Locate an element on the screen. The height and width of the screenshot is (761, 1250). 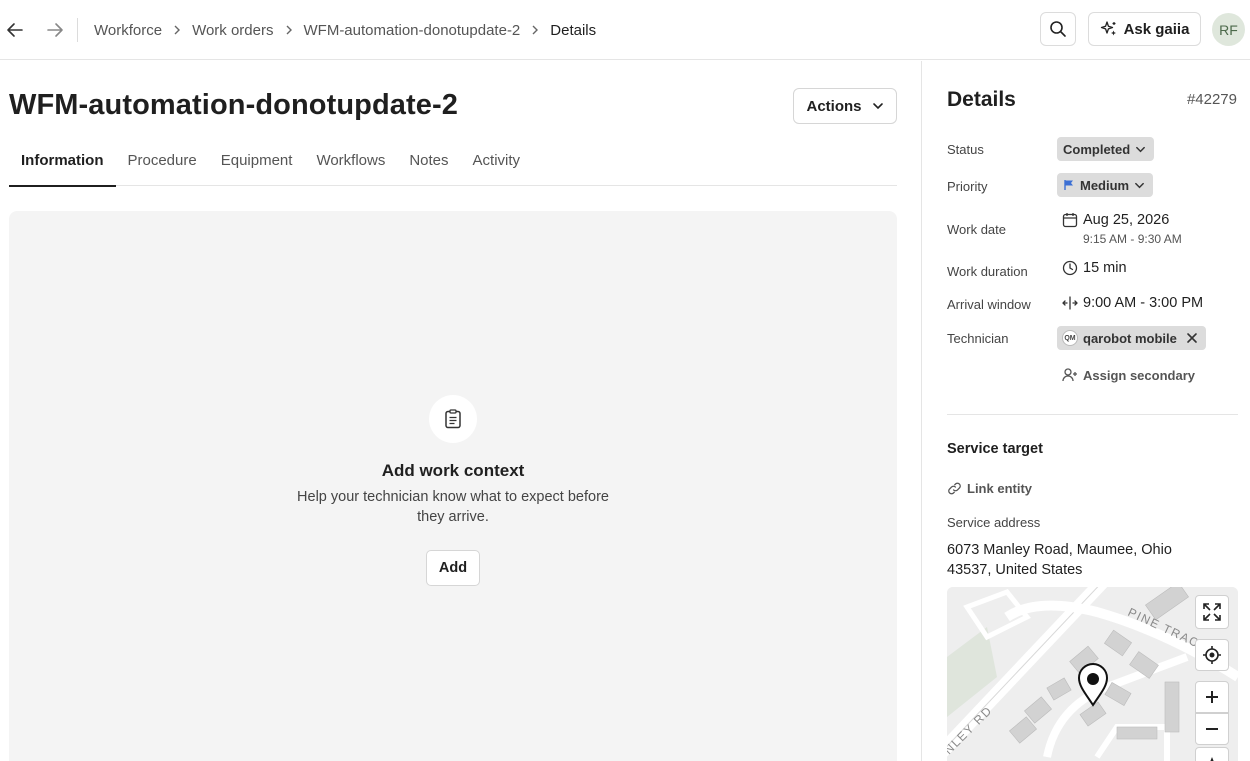
breadcrumb-work-orders: Work orders is located at coordinates (232, 30).